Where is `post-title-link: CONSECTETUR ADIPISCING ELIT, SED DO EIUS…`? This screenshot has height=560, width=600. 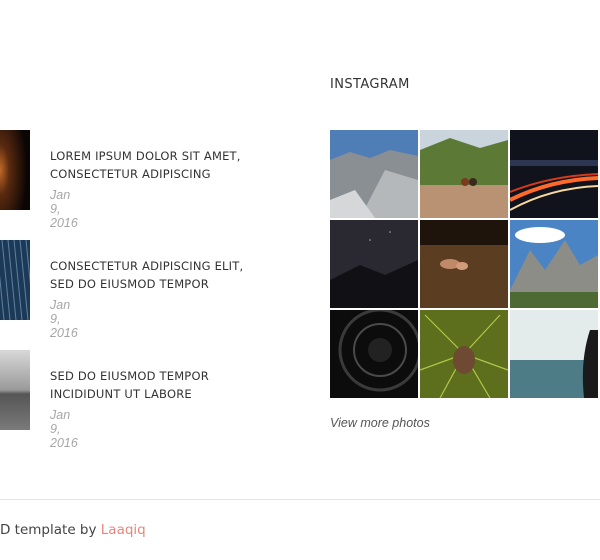 post-title-link: CONSECTETUR ADIPISCING ELIT, SED DO EIUS… is located at coordinates (165, 275).